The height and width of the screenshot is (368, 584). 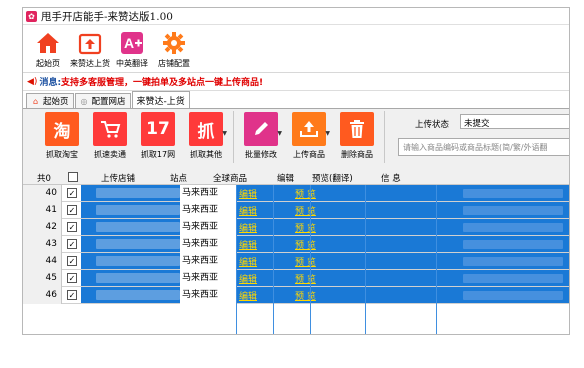 What do you see at coordinates (90, 48) in the screenshot?
I see `lazada-upload-button: 来赞达上货` at bounding box center [90, 48].